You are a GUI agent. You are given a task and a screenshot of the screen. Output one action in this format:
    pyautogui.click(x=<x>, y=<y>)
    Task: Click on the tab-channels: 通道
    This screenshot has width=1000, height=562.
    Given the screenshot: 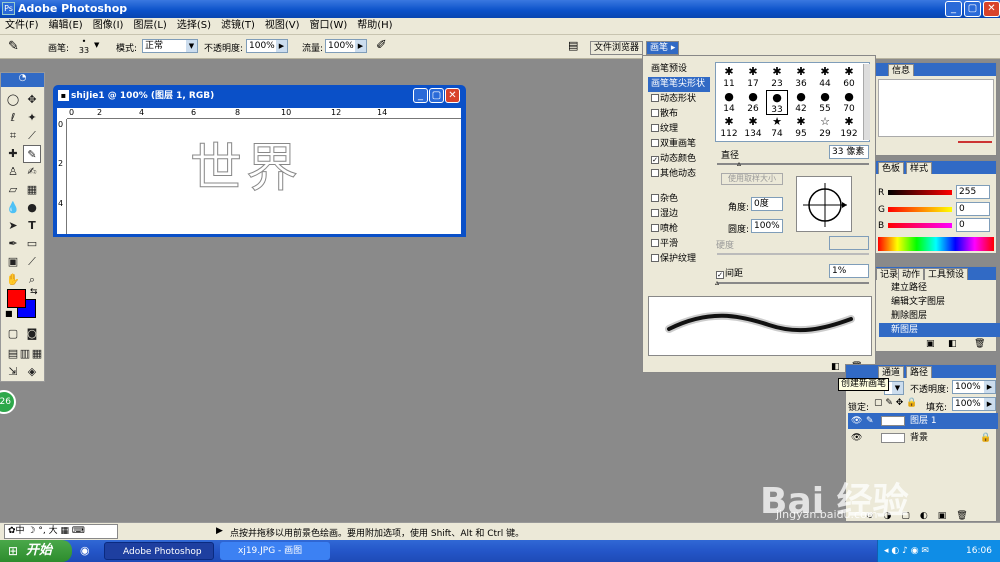 What is the action you would take?
    pyautogui.click(x=891, y=372)
    